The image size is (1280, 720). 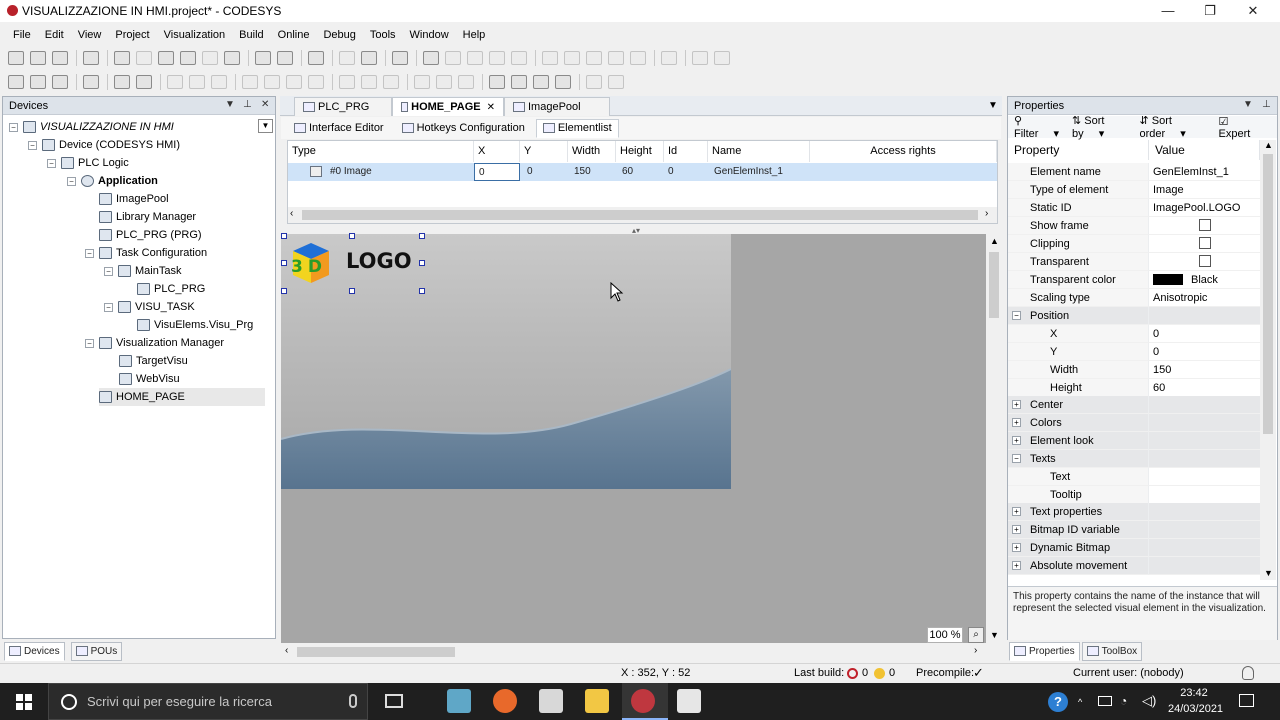 I want to click on menu-view: View, so click(x=90, y=35).